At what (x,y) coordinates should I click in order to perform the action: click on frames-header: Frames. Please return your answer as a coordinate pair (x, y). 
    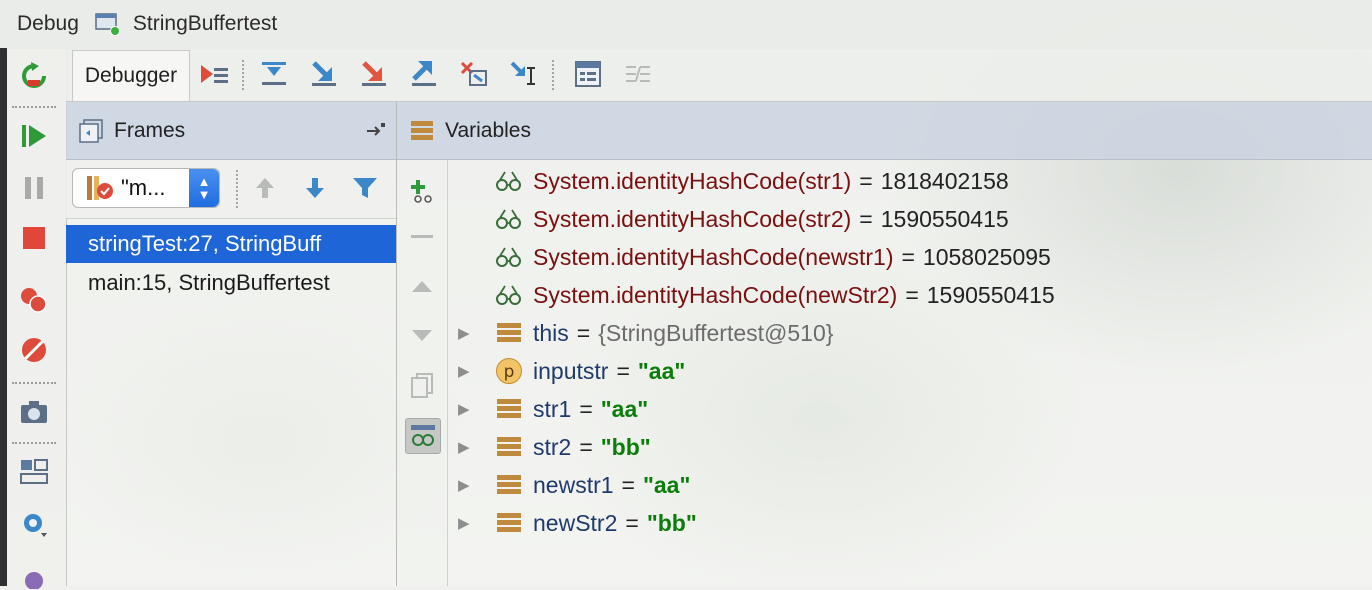
    Looking at the image, I should click on (231, 131).